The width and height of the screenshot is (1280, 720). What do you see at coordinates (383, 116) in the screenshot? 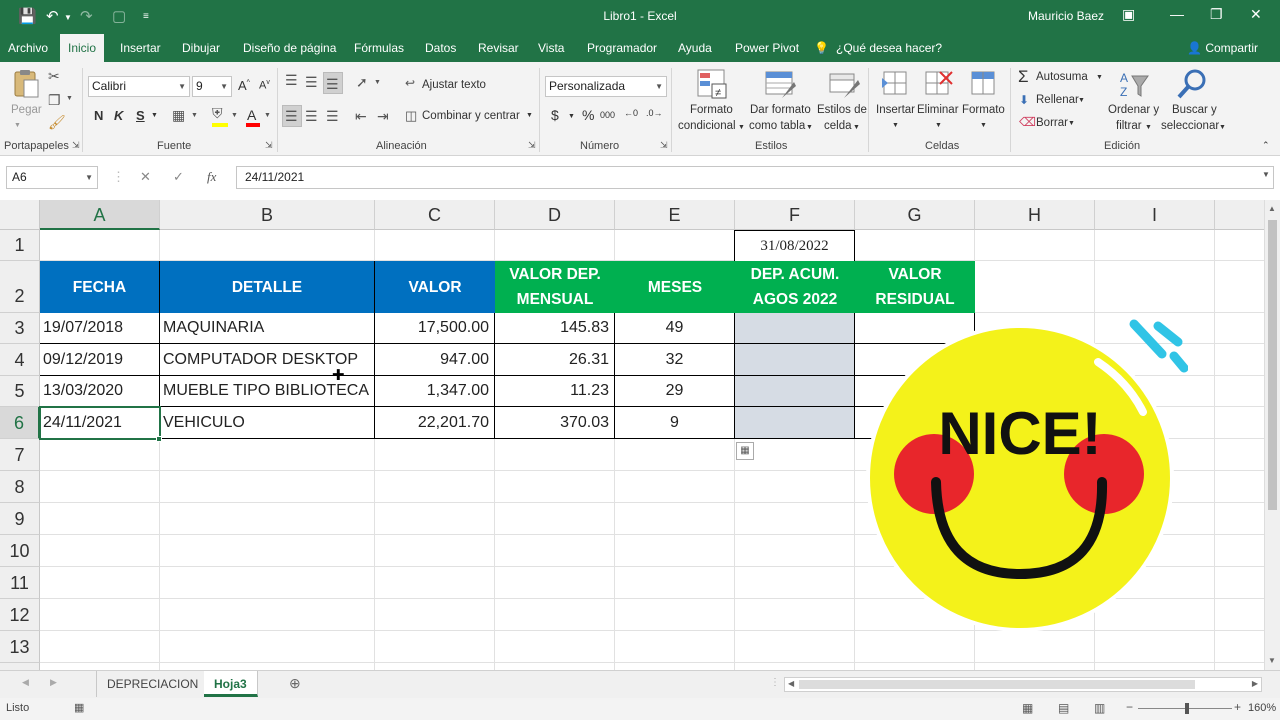
I see `increase-indent-icon: ⇥` at bounding box center [383, 116].